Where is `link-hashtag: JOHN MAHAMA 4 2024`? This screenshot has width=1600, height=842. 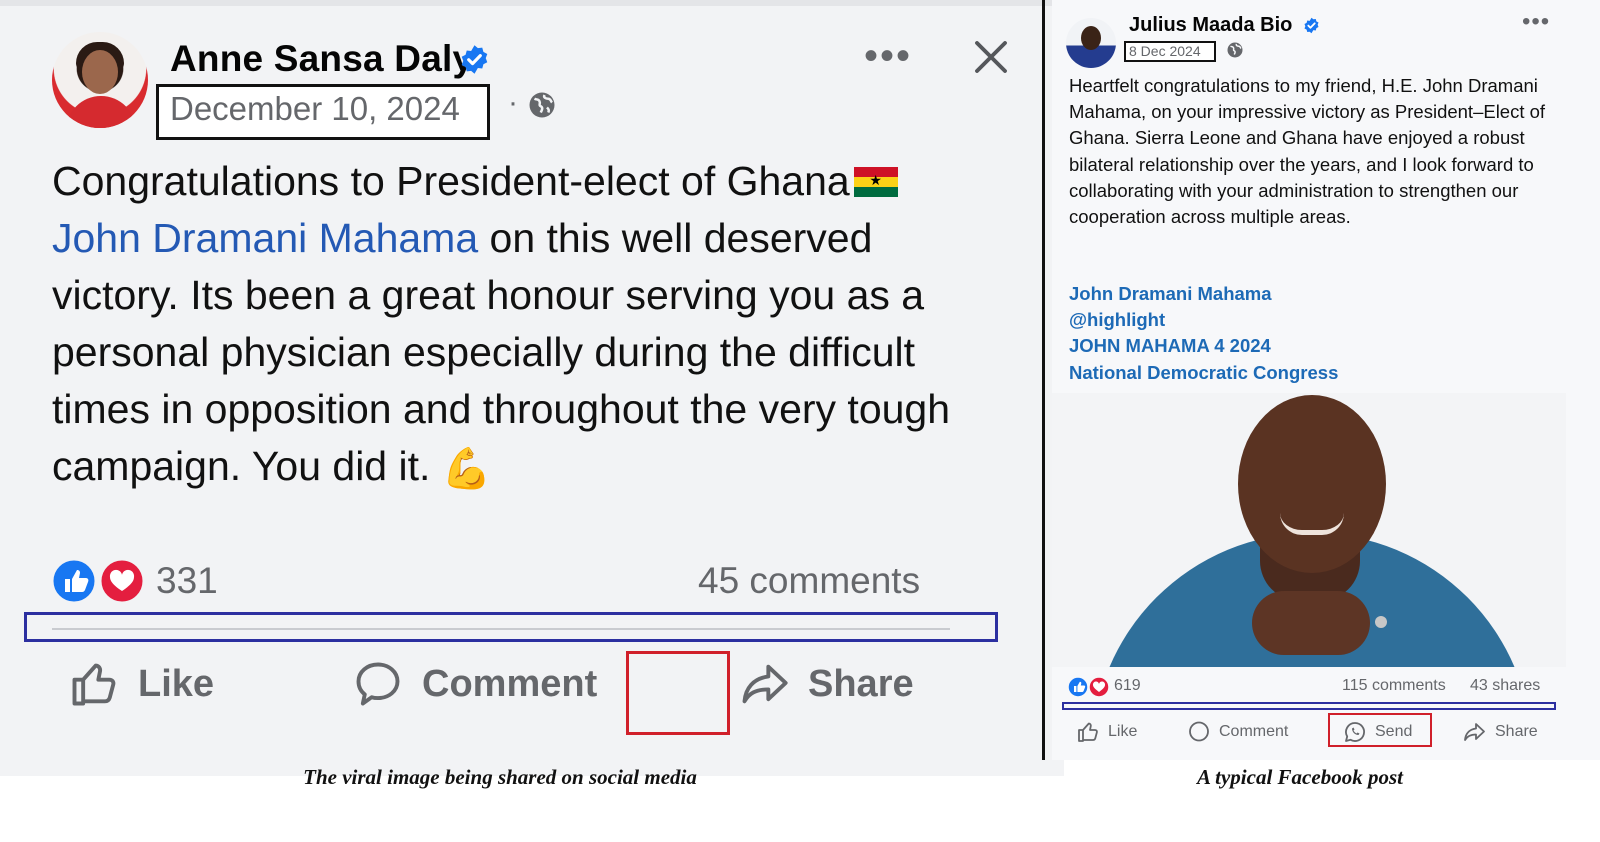 link-hashtag: JOHN MAHAMA 4 2024 is located at coordinates (1203, 346).